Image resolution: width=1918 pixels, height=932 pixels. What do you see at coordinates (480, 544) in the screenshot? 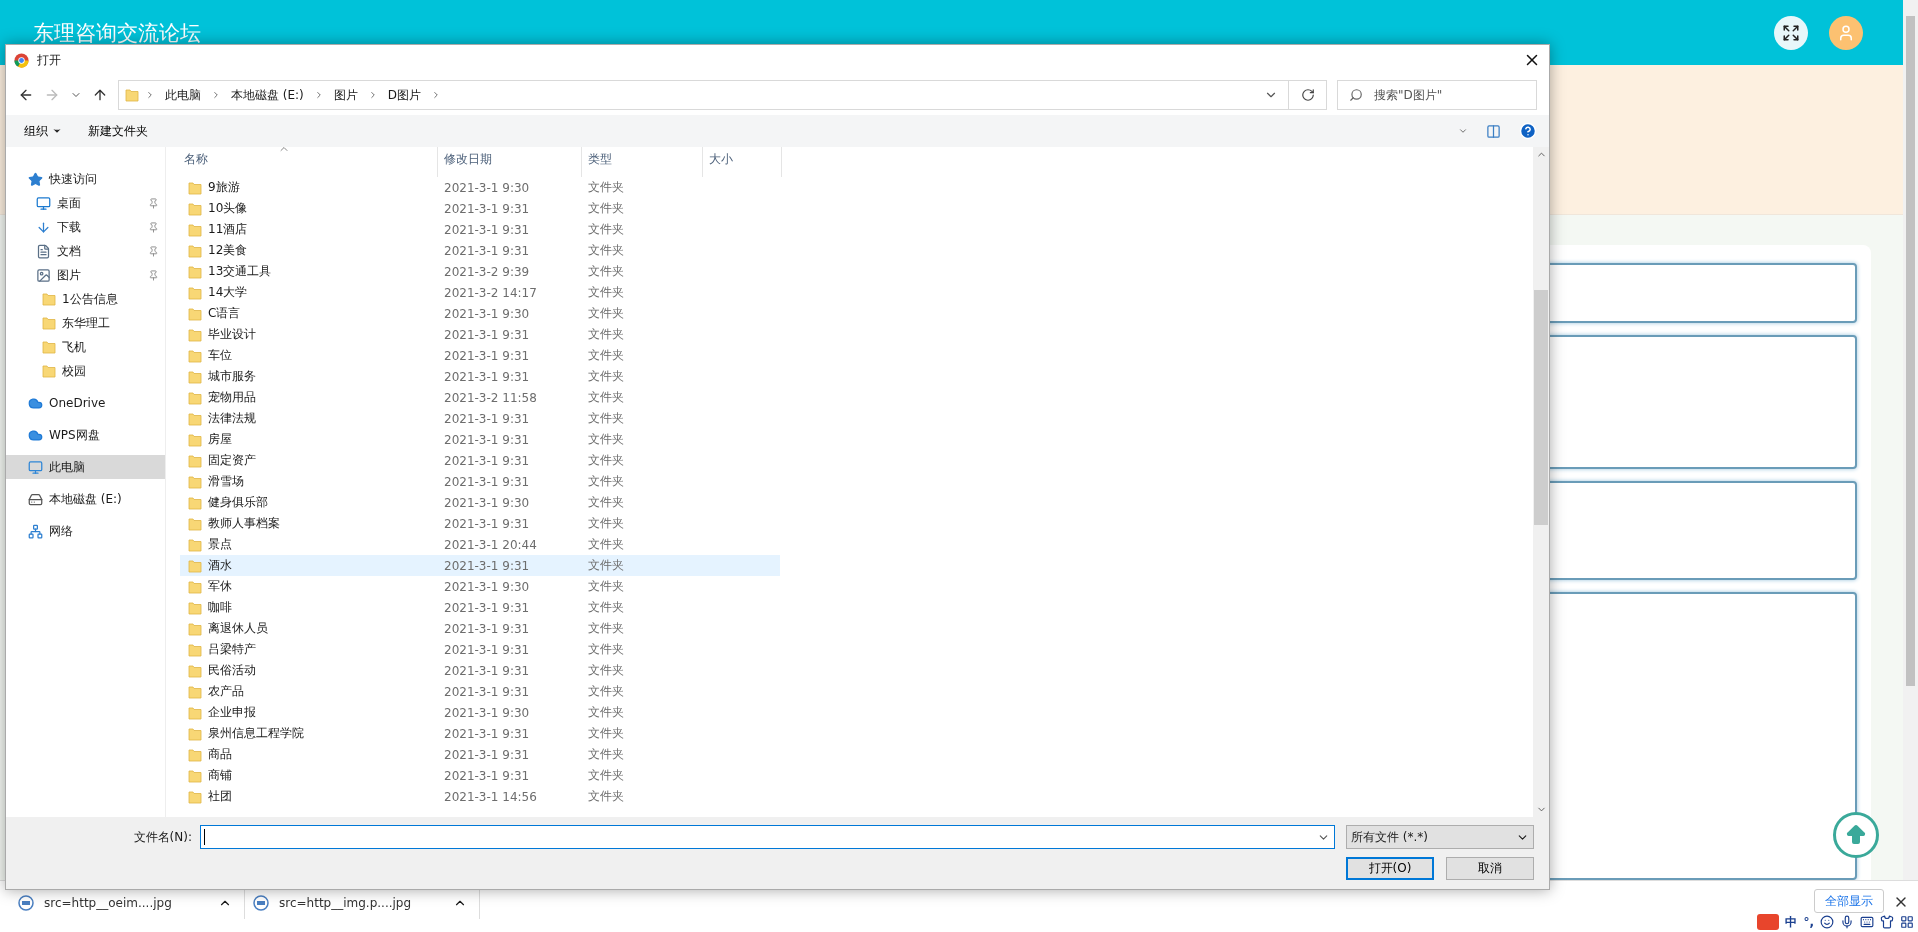
I see `file-row: 景点 2021-3-1 20:44 文件夹` at bounding box center [480, 544].